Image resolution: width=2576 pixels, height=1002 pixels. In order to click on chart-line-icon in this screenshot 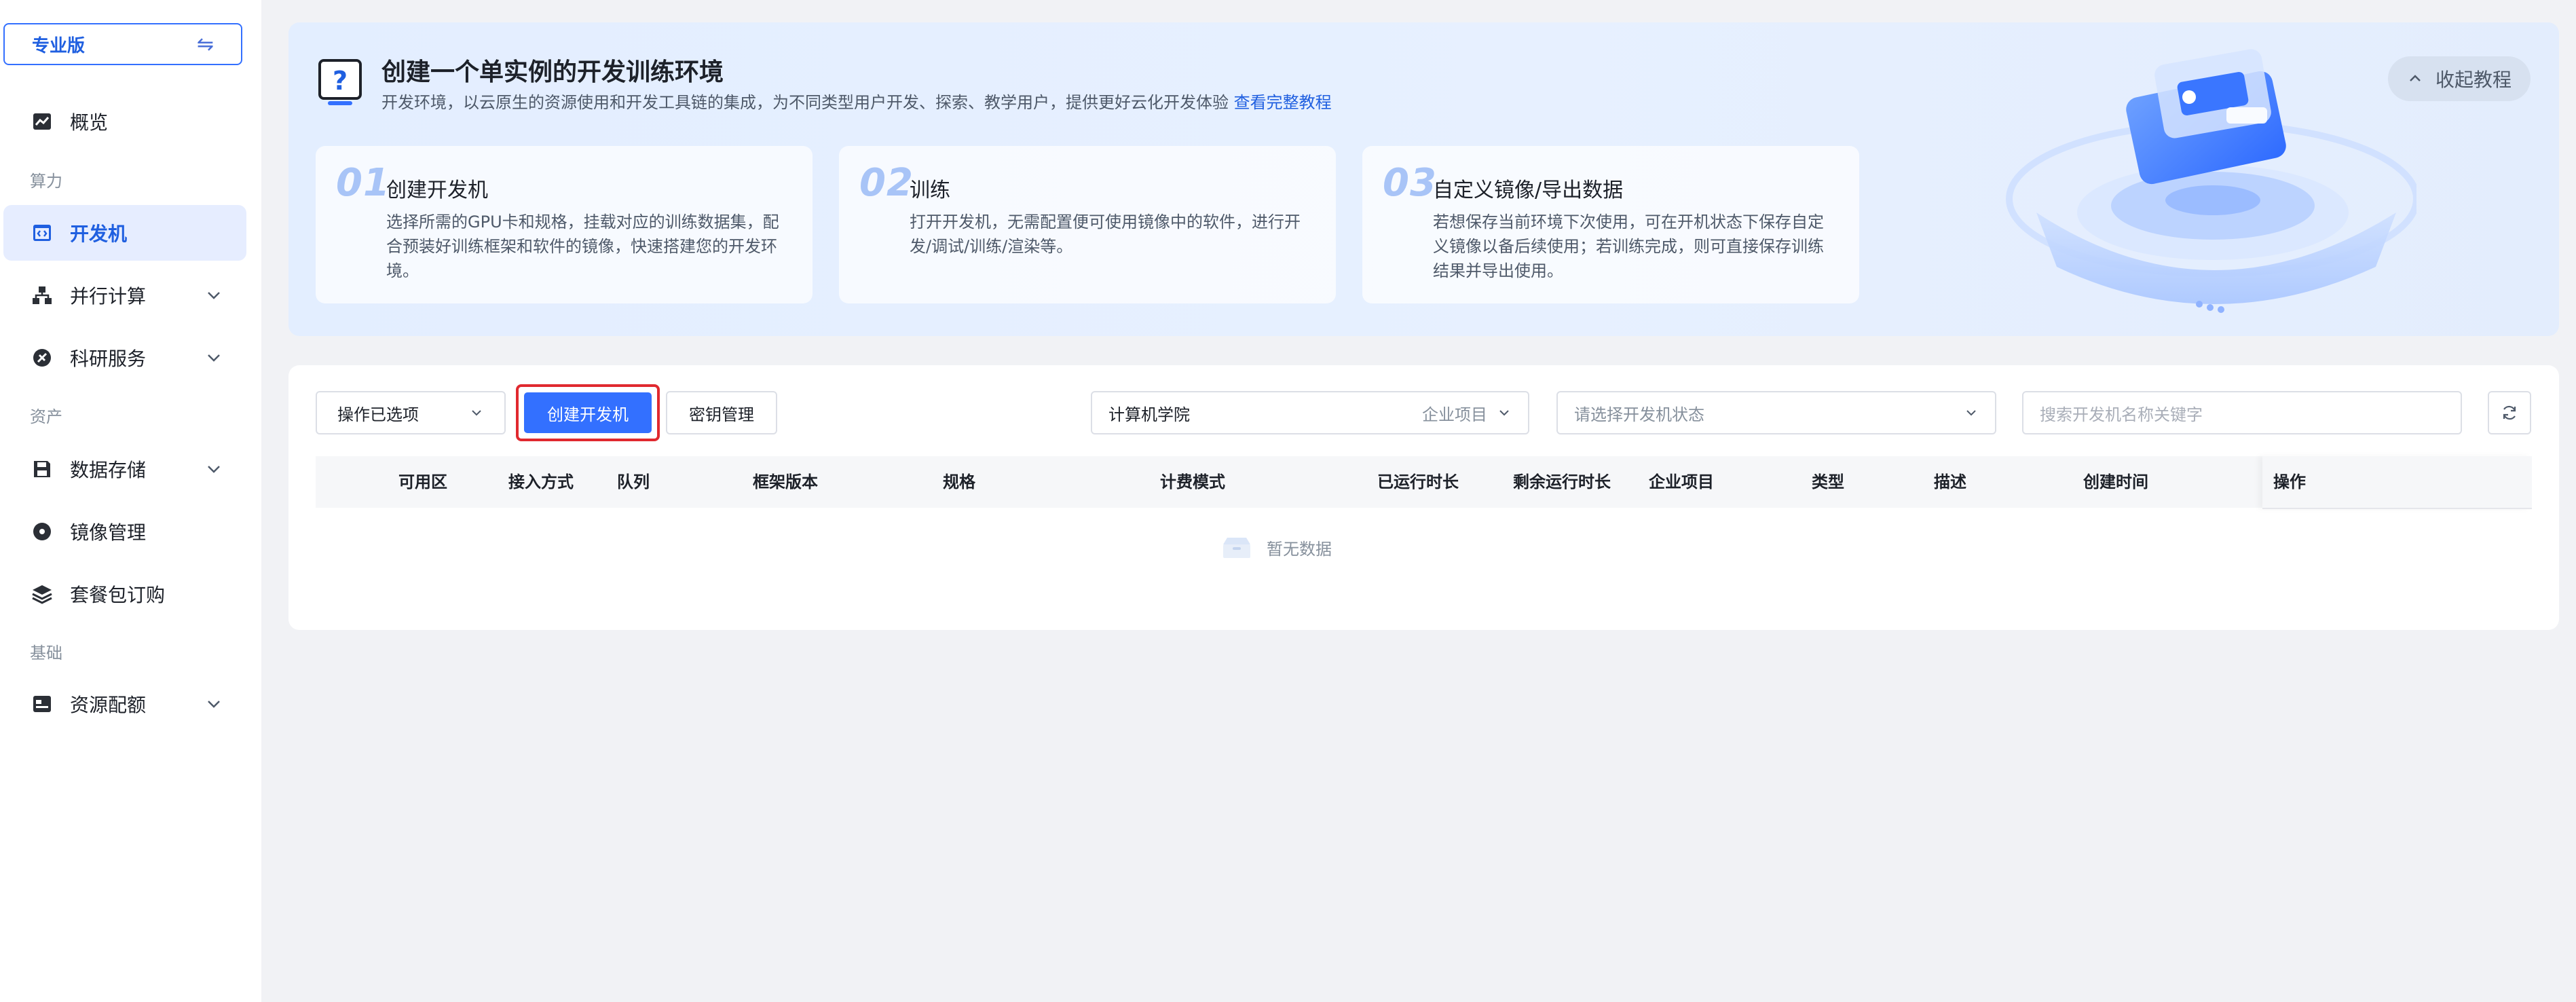, I will do `click(43, 121)`.